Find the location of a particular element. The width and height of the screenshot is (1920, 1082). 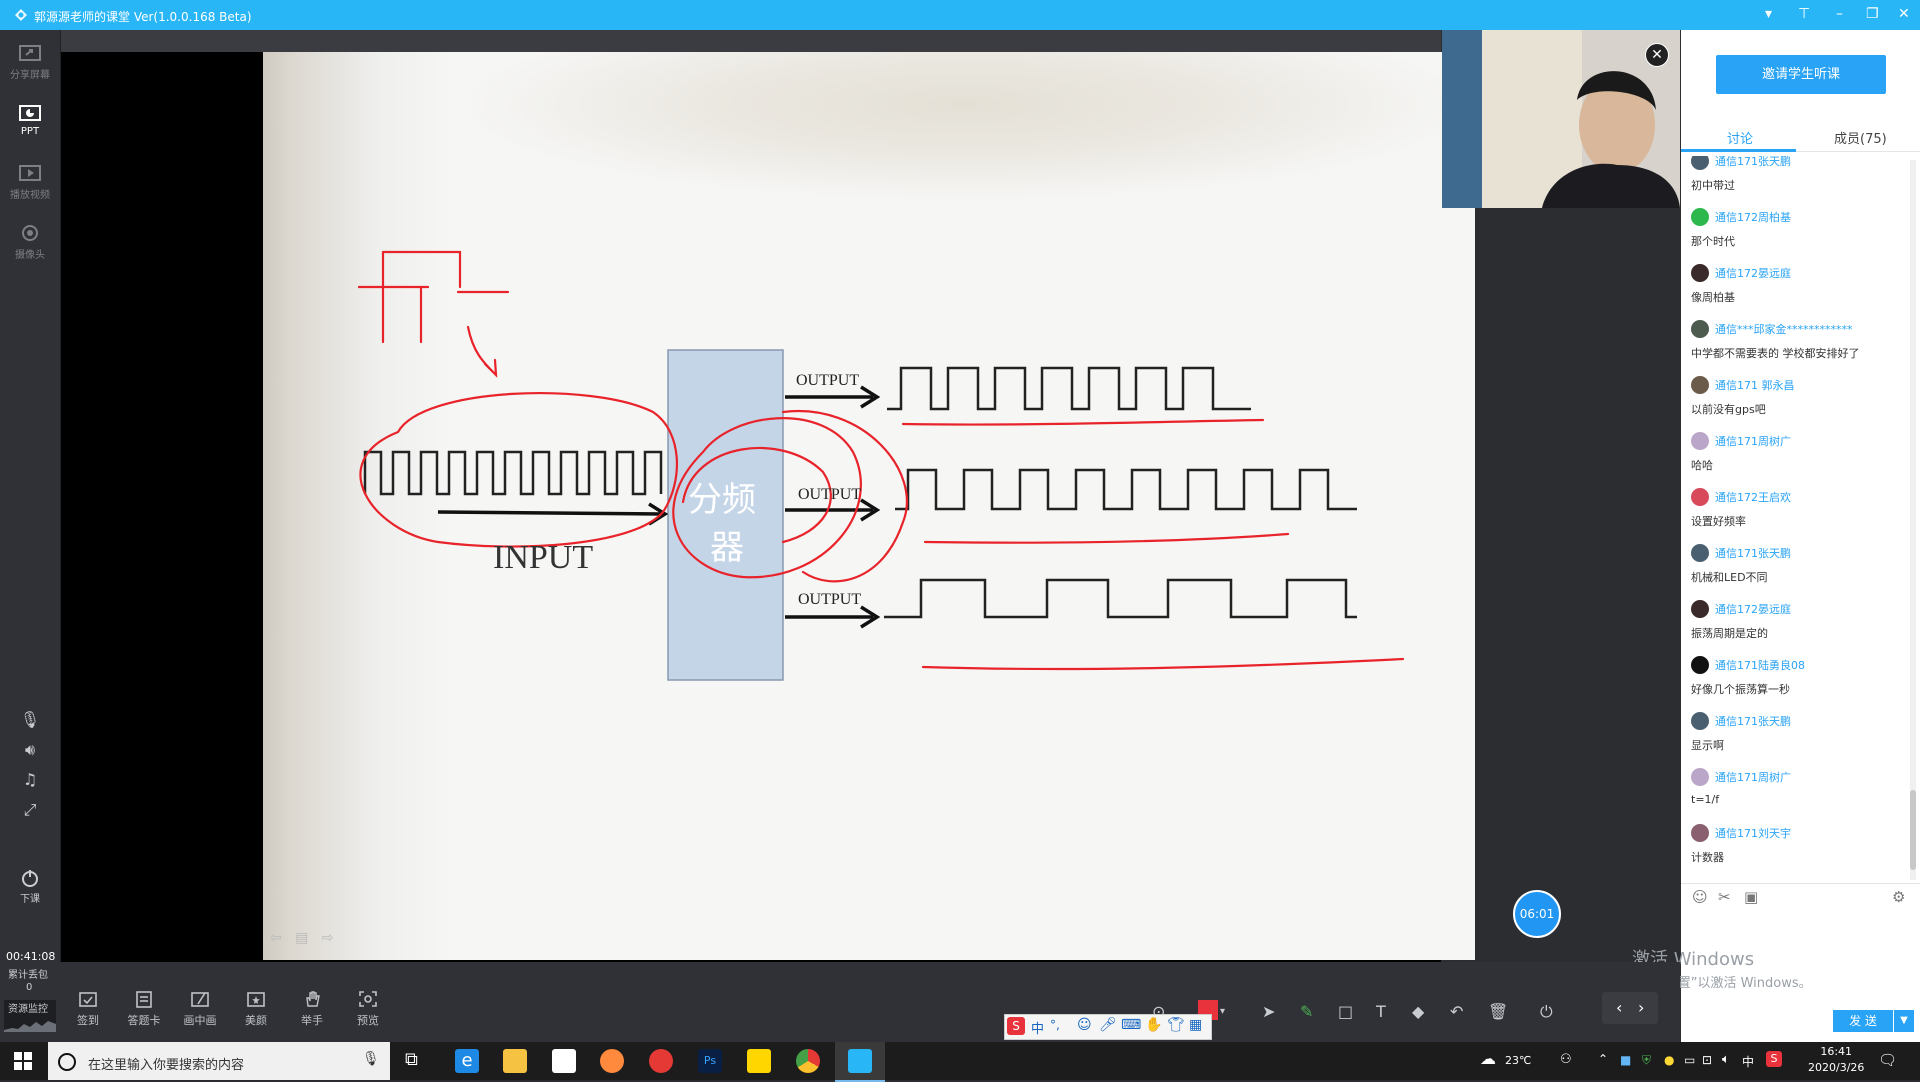

tray-expand-icon: ⌃ is located at coordinates (1603, 1059).